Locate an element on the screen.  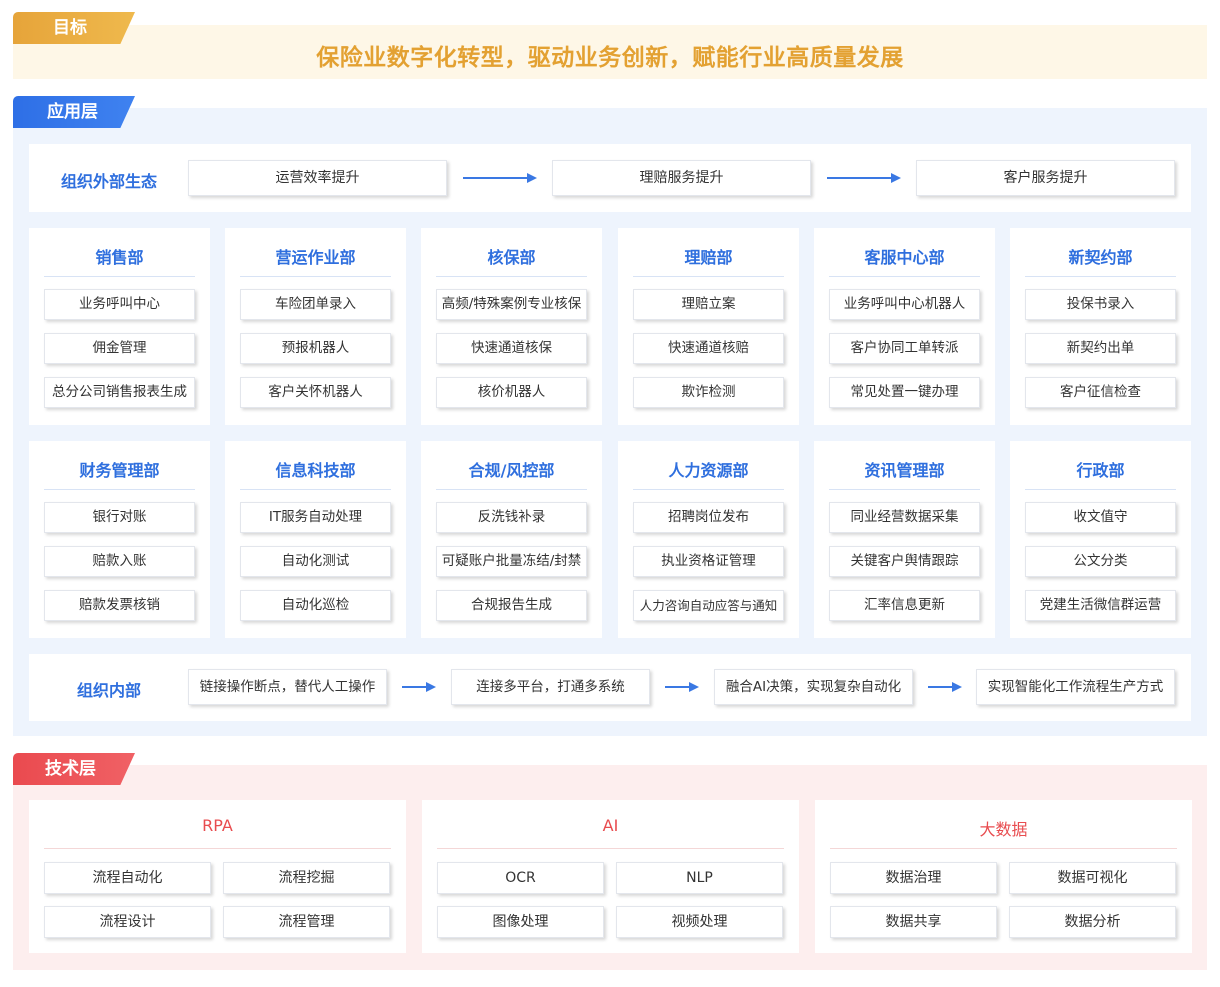
technology-item: 流程管理 is located at coordinates (306, 922).